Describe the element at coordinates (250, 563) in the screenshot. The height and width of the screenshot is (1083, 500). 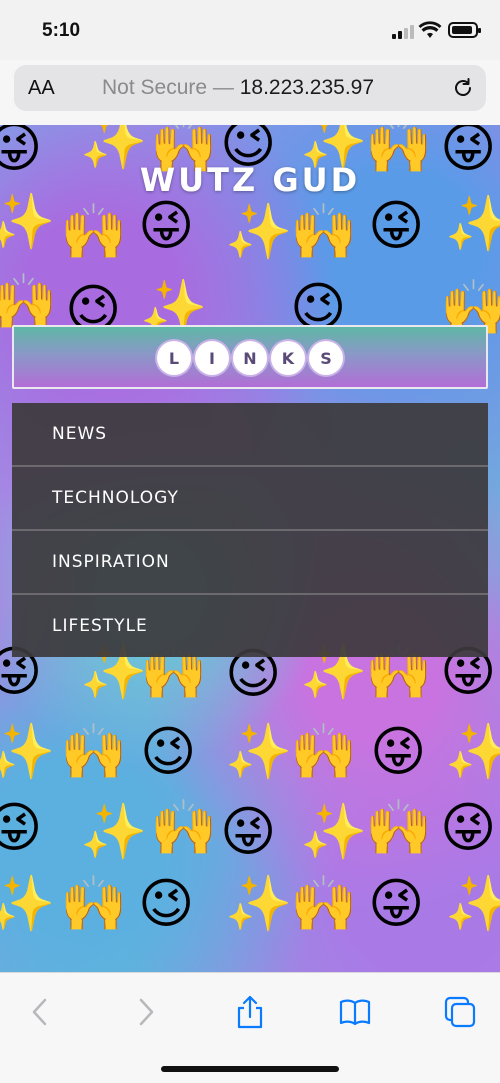
I see `menu-item-inspiration: INSPIRATION` at that location.